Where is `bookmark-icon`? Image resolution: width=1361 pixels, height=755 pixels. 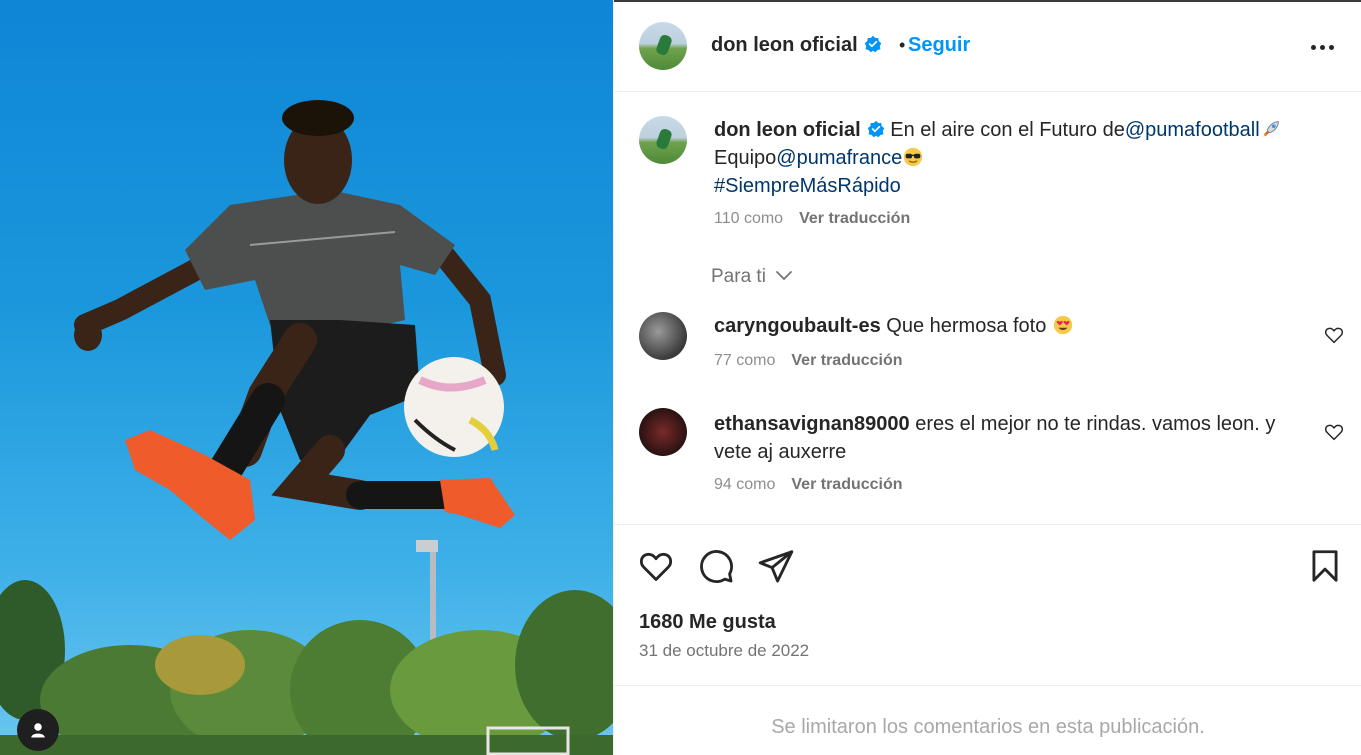 bookmark-icon is located at coordinates (1325, 566).